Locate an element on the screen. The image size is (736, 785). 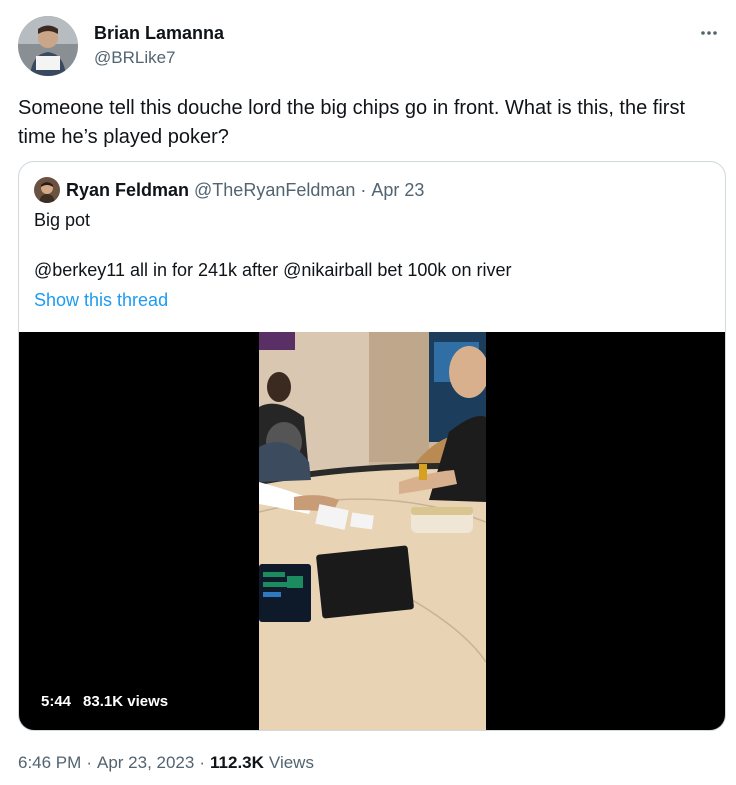
quoted-tweet-text-line1: Big pot is located at coordinates (62, 220).